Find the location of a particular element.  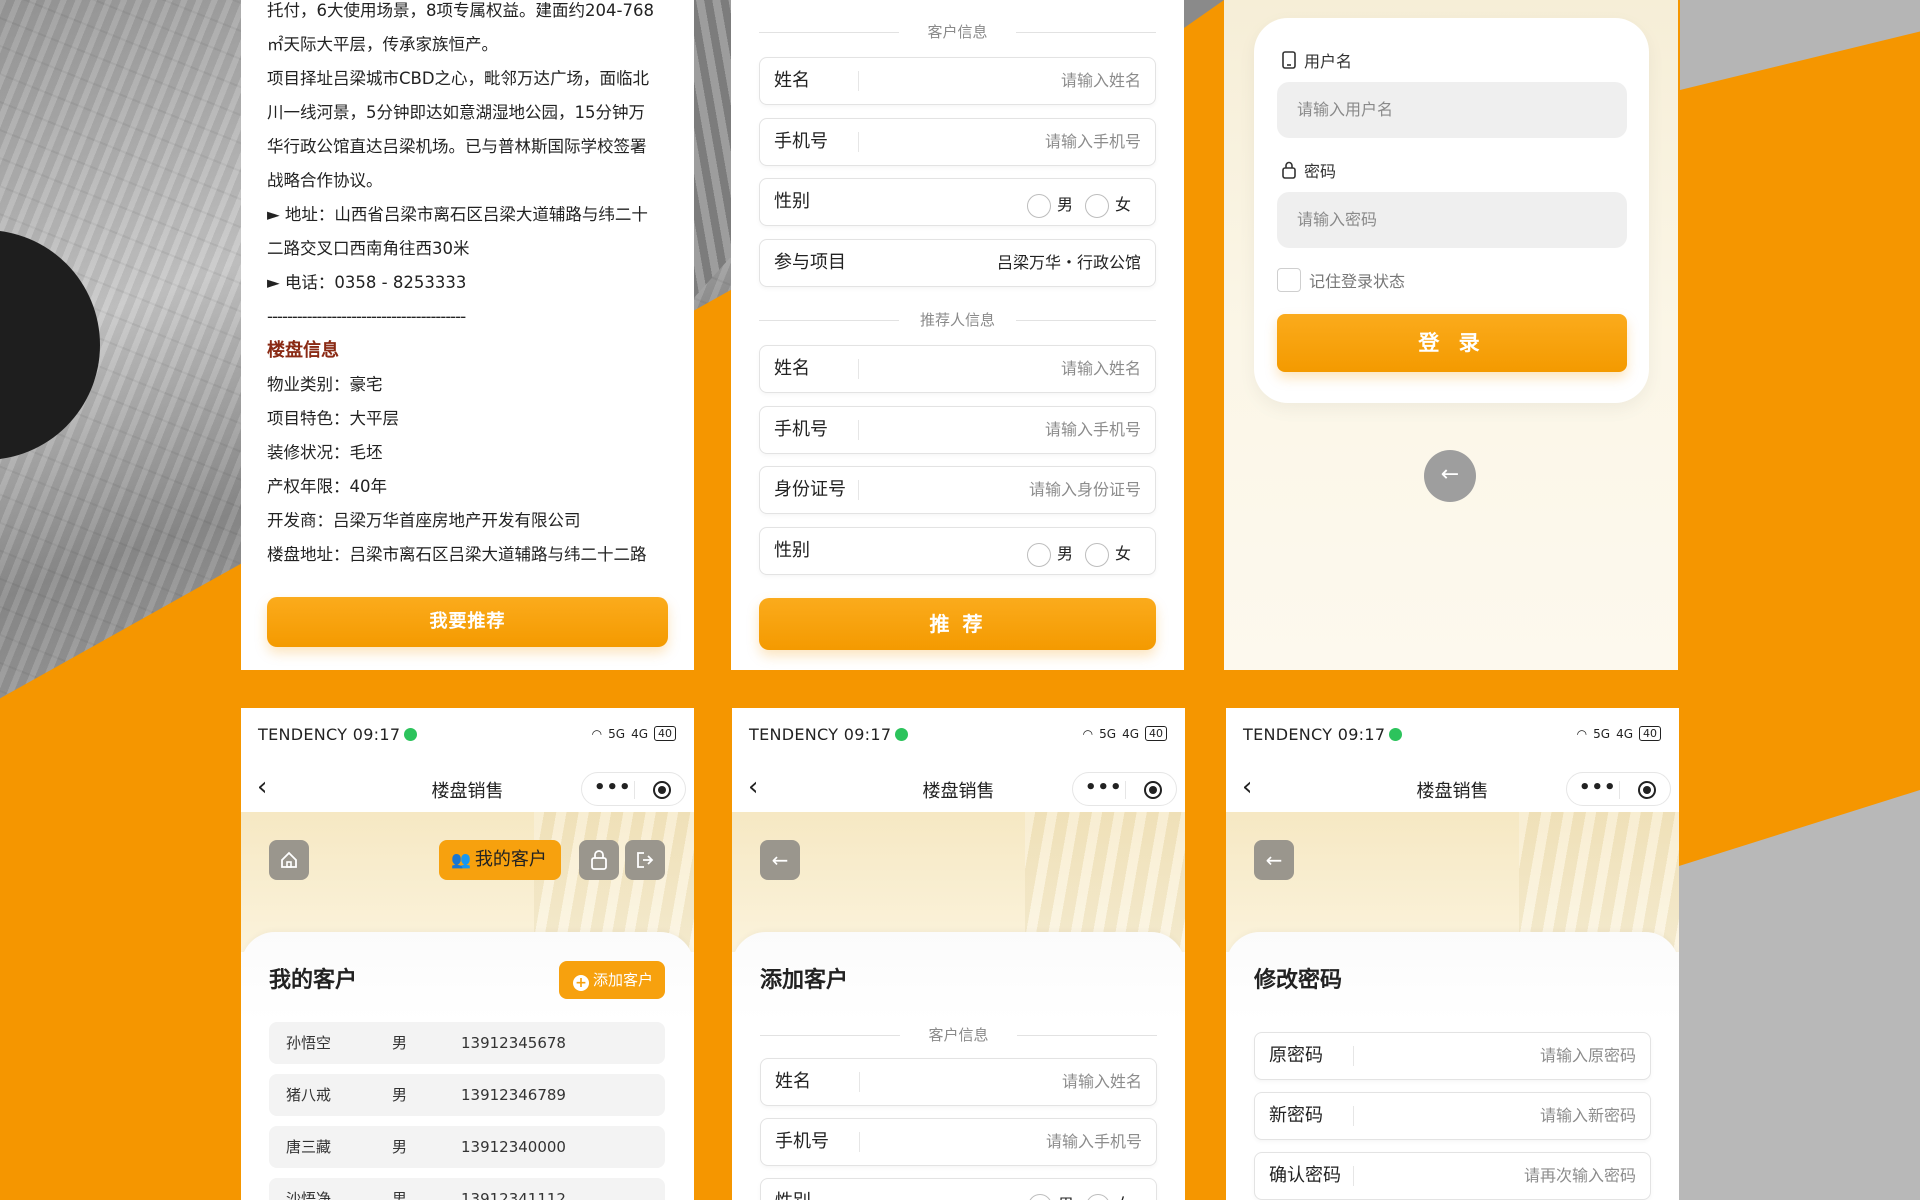

add-customer-button: + 添加客户 is located at coordinates (611, 980).